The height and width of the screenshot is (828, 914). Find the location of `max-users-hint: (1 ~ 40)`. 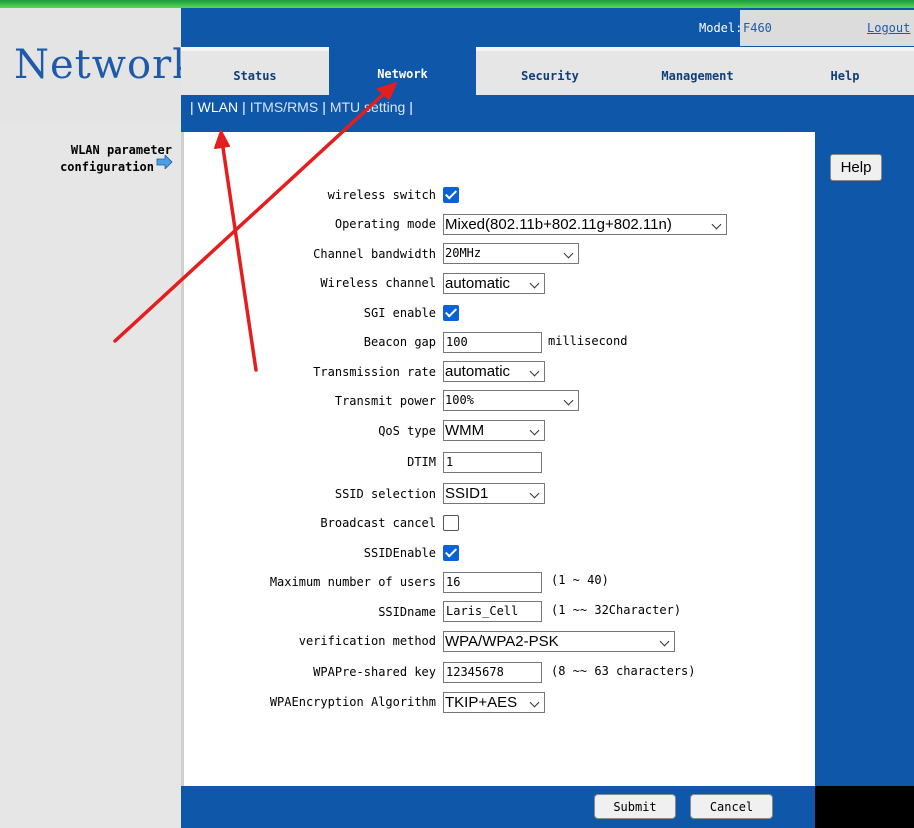

max-users-hint: (1 ~ 40) is located at coordinates (580, 580).